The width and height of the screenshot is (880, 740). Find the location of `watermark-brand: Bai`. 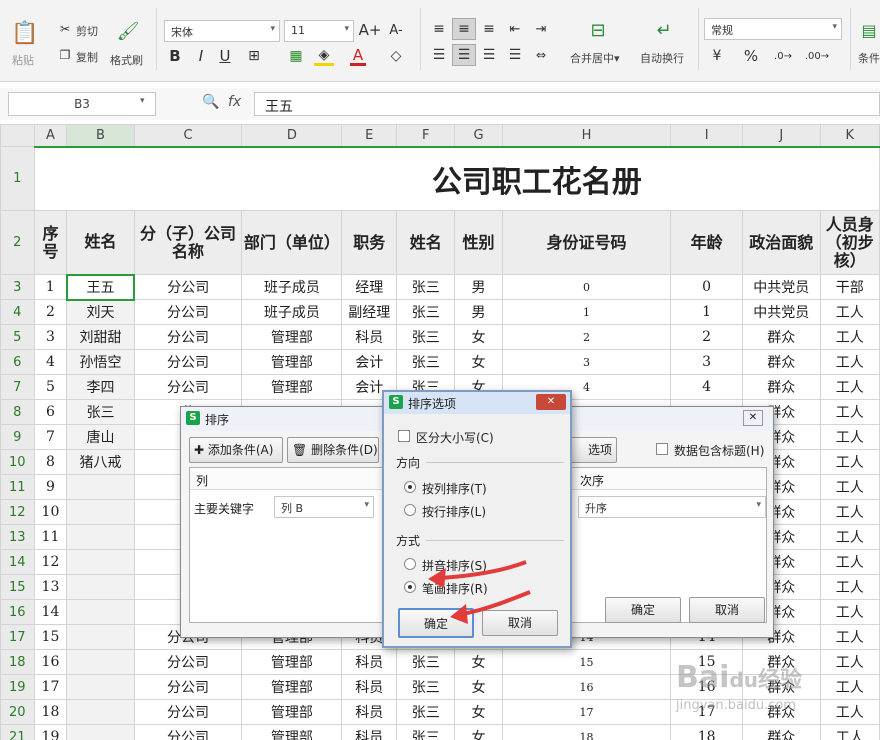

watermark-brand: Bai is located at coordinates (703, 677).